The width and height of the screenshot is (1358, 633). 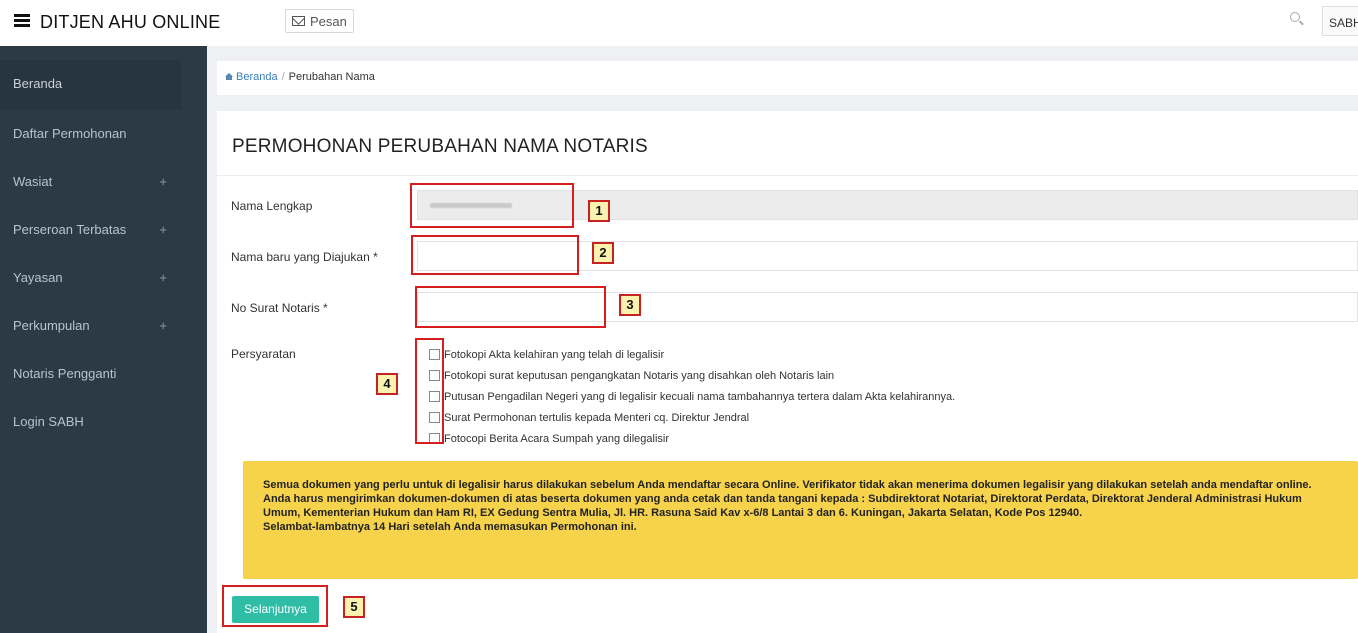 What do you see at coordinates (387, 384) in the screenshot?
I see `annotation-marker-4: 4` at bounding box center [387, 384].